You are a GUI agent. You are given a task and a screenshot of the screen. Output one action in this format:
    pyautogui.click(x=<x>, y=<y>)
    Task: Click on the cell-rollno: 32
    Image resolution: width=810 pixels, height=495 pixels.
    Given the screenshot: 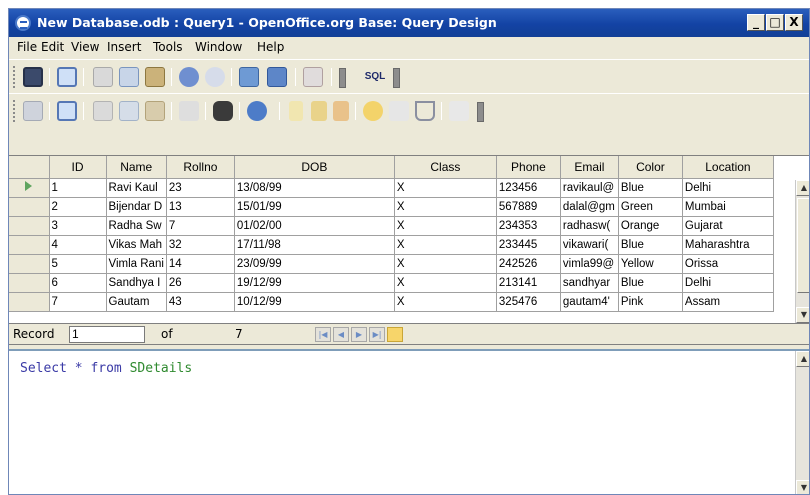 What is the action you would take?
    pyautogui.click(x=200, y=245)
    